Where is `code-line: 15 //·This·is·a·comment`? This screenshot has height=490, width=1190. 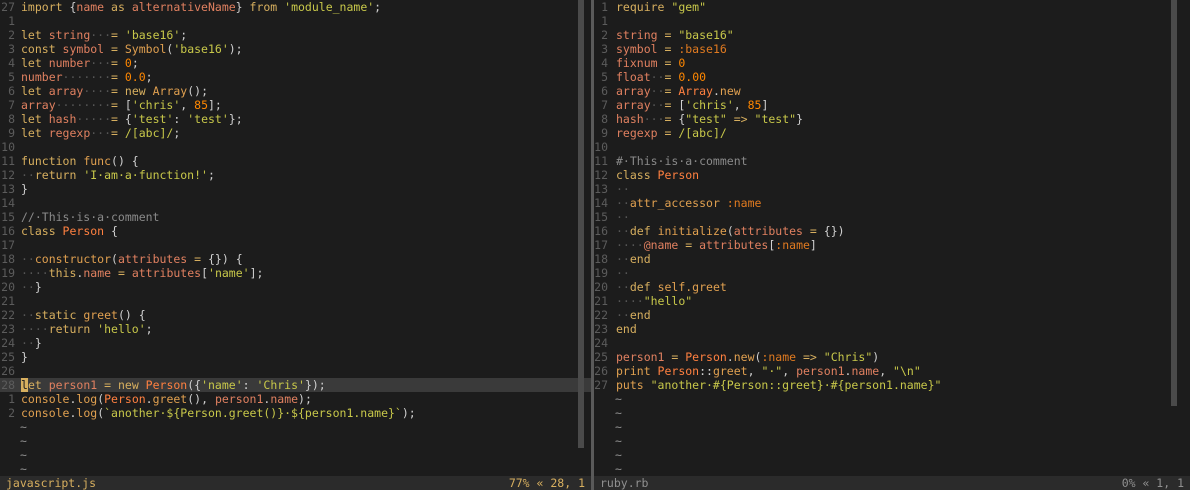 code-line: 15 //·This·is·a·comment is located at coordinates (295, 217).